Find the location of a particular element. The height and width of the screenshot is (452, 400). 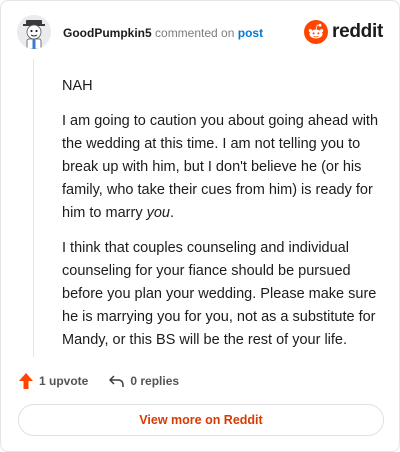

upvote-arrow-icon is located at coordinates (26, 381).